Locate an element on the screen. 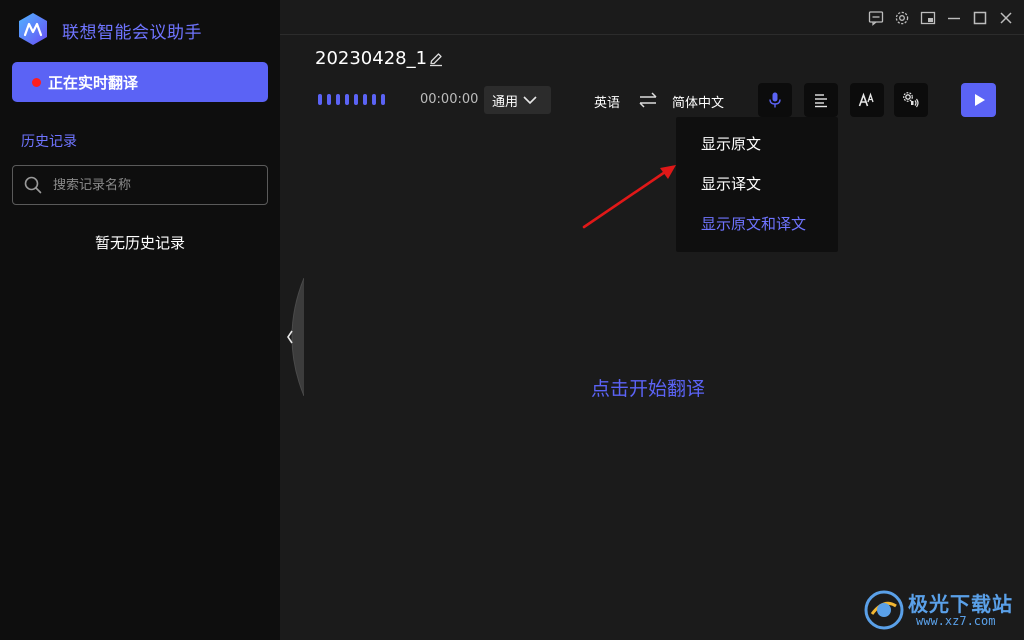  microphone-icon is located at coordinates (775, 100).